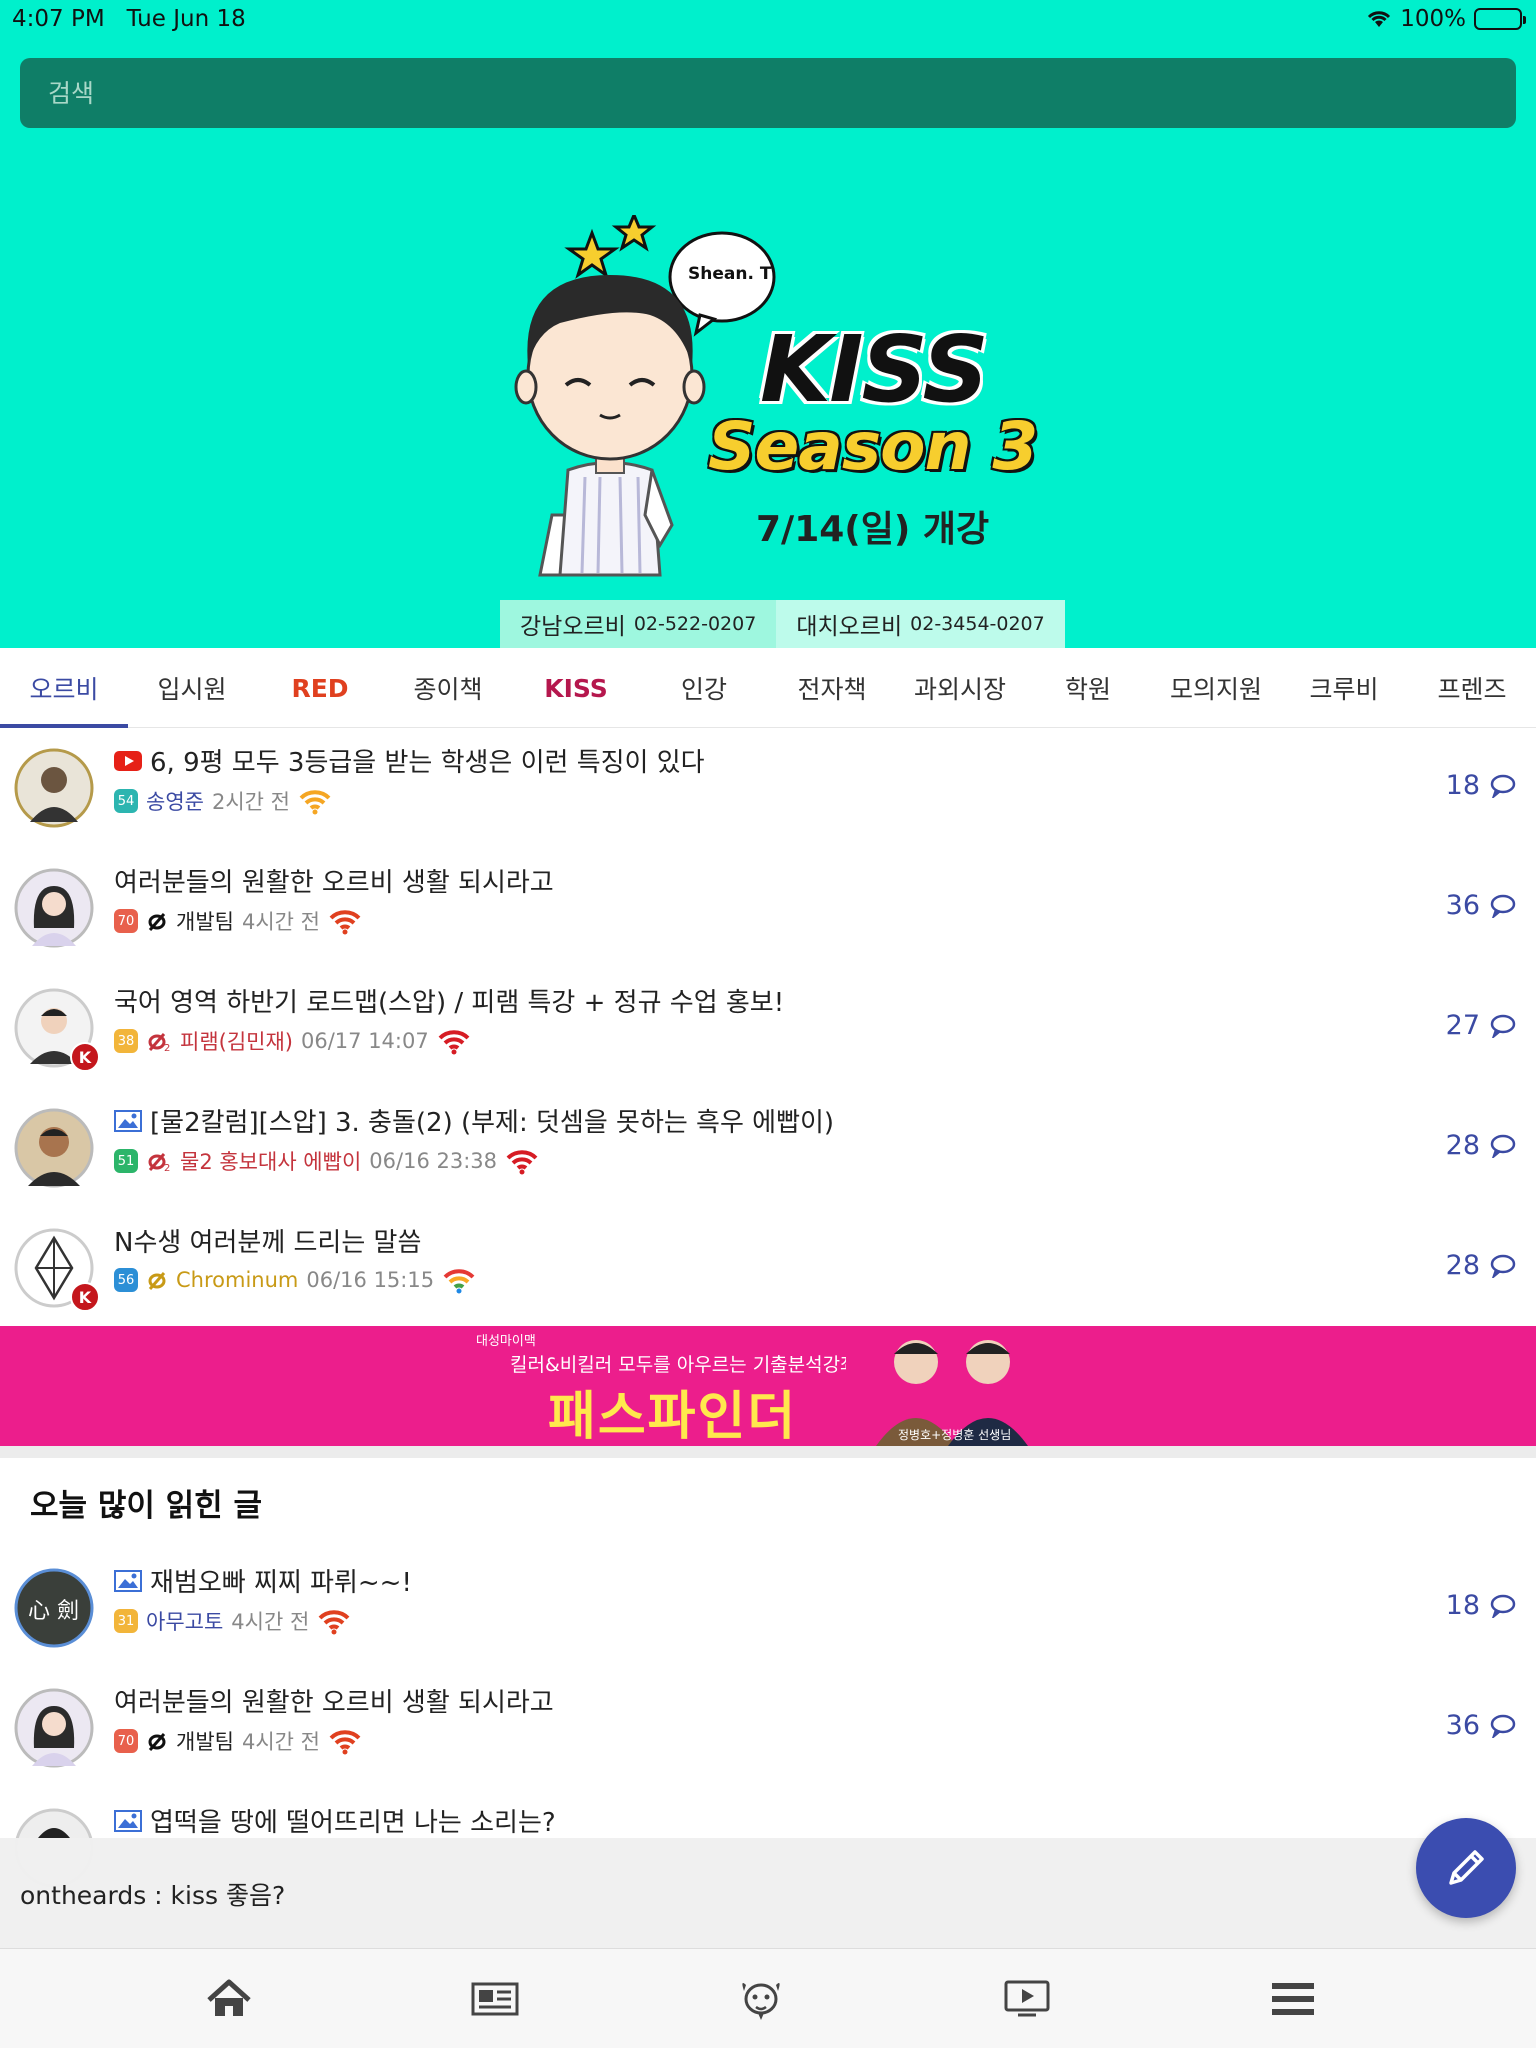  I want to click on tab-red: RED, so click(320, 688).